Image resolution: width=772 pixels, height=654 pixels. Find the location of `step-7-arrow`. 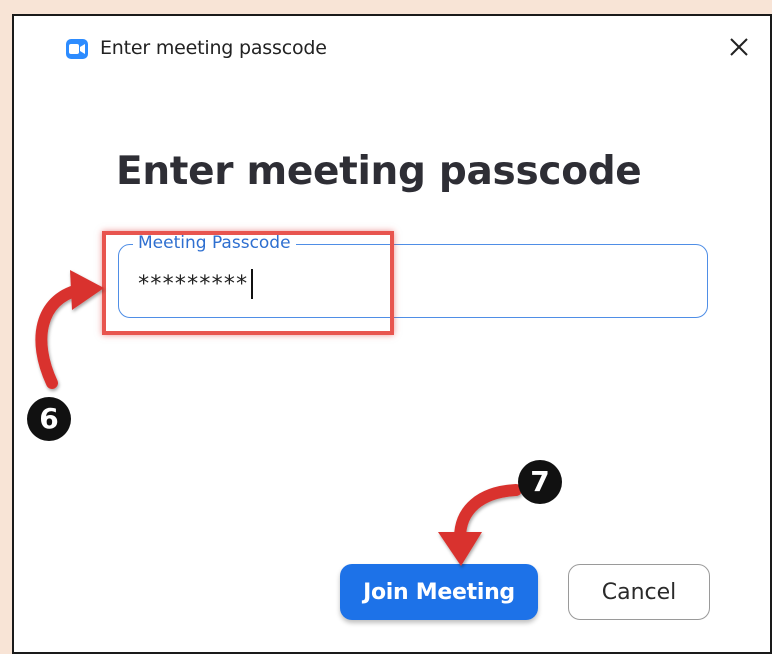

step-7-arrow is located at coordinates (480, 525).